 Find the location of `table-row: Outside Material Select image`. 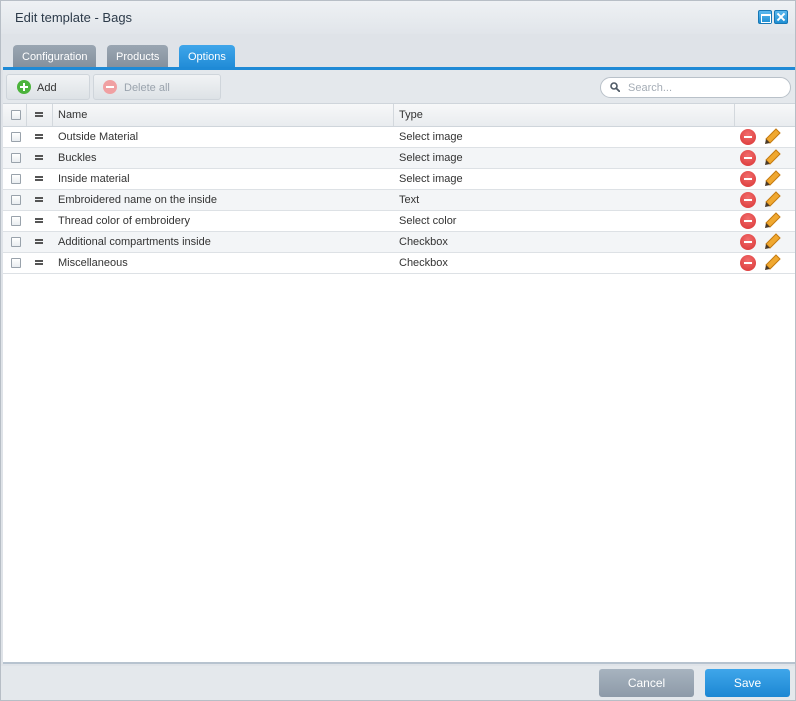

table-row: Outside Material Select image is located at coordinates (399, 137).